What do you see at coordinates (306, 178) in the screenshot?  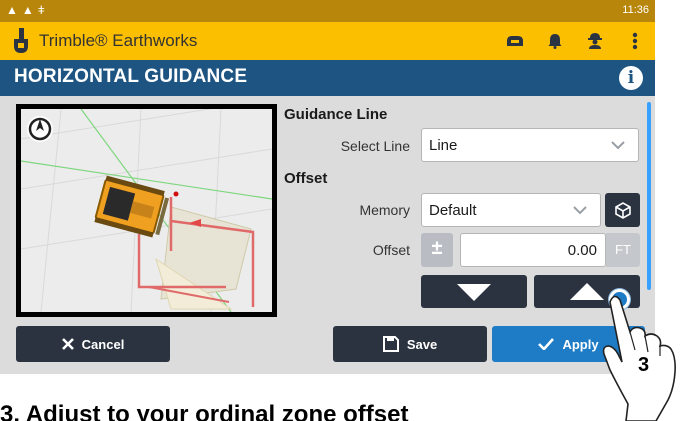 I see `offset-heading: Offset` at bounding box center [306, 178].